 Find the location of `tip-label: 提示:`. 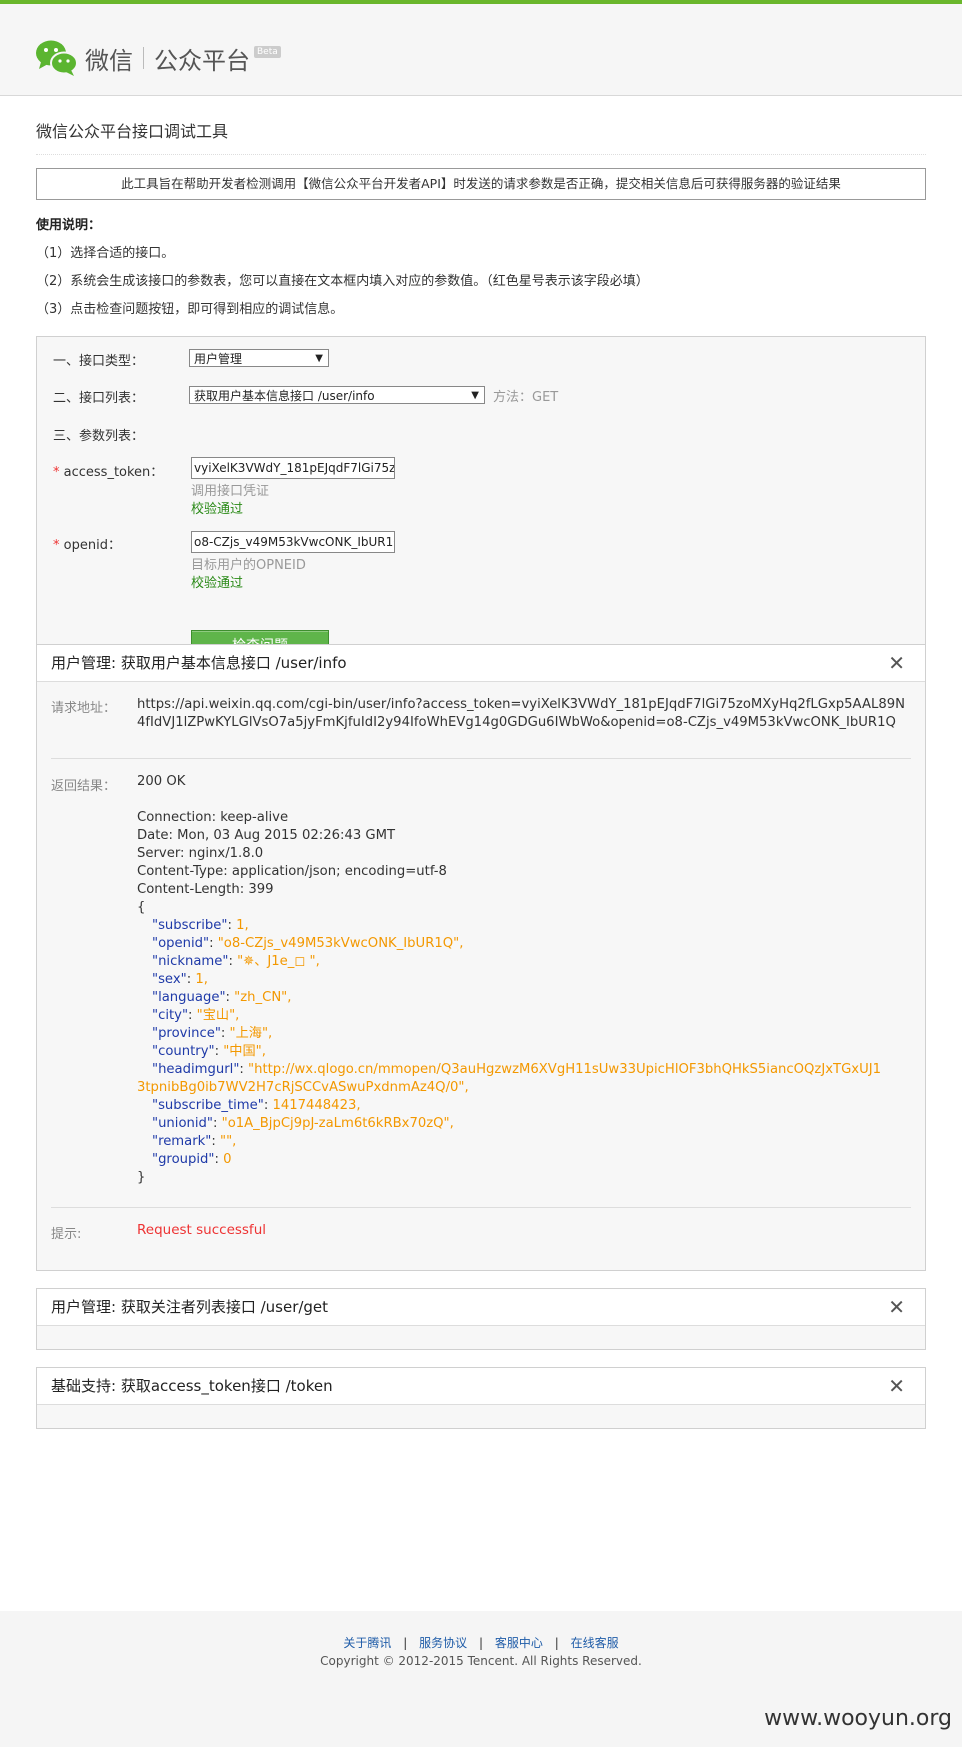

tip-label: 提示: is located at coordinates (66, 1234).